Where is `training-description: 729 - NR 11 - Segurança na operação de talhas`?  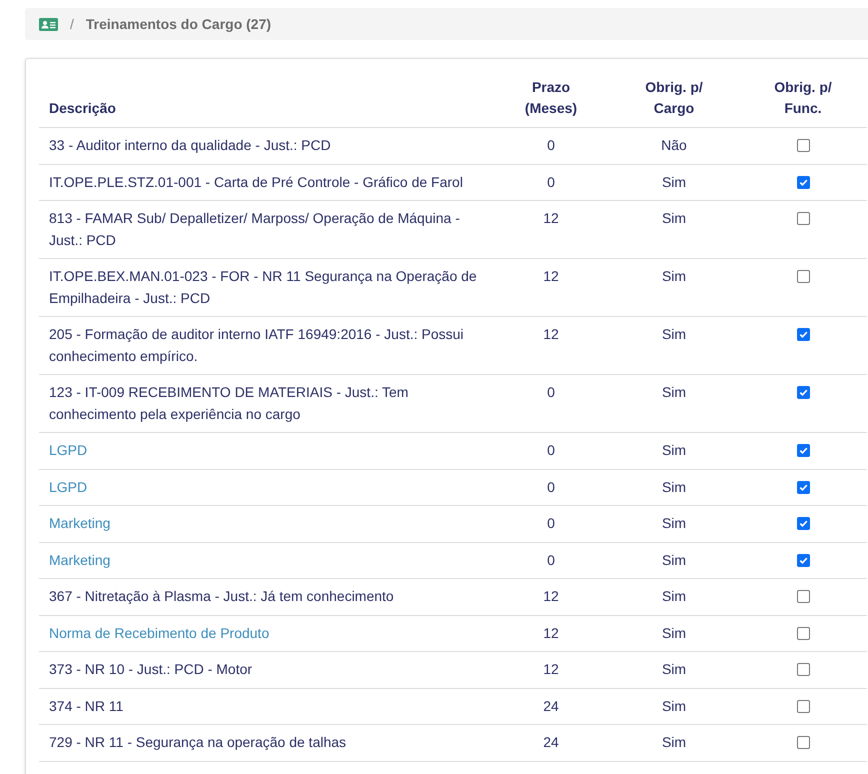 training-description: 729 - NR 11 - Segurança na operação de talhas is located at coordinates (197, 742).